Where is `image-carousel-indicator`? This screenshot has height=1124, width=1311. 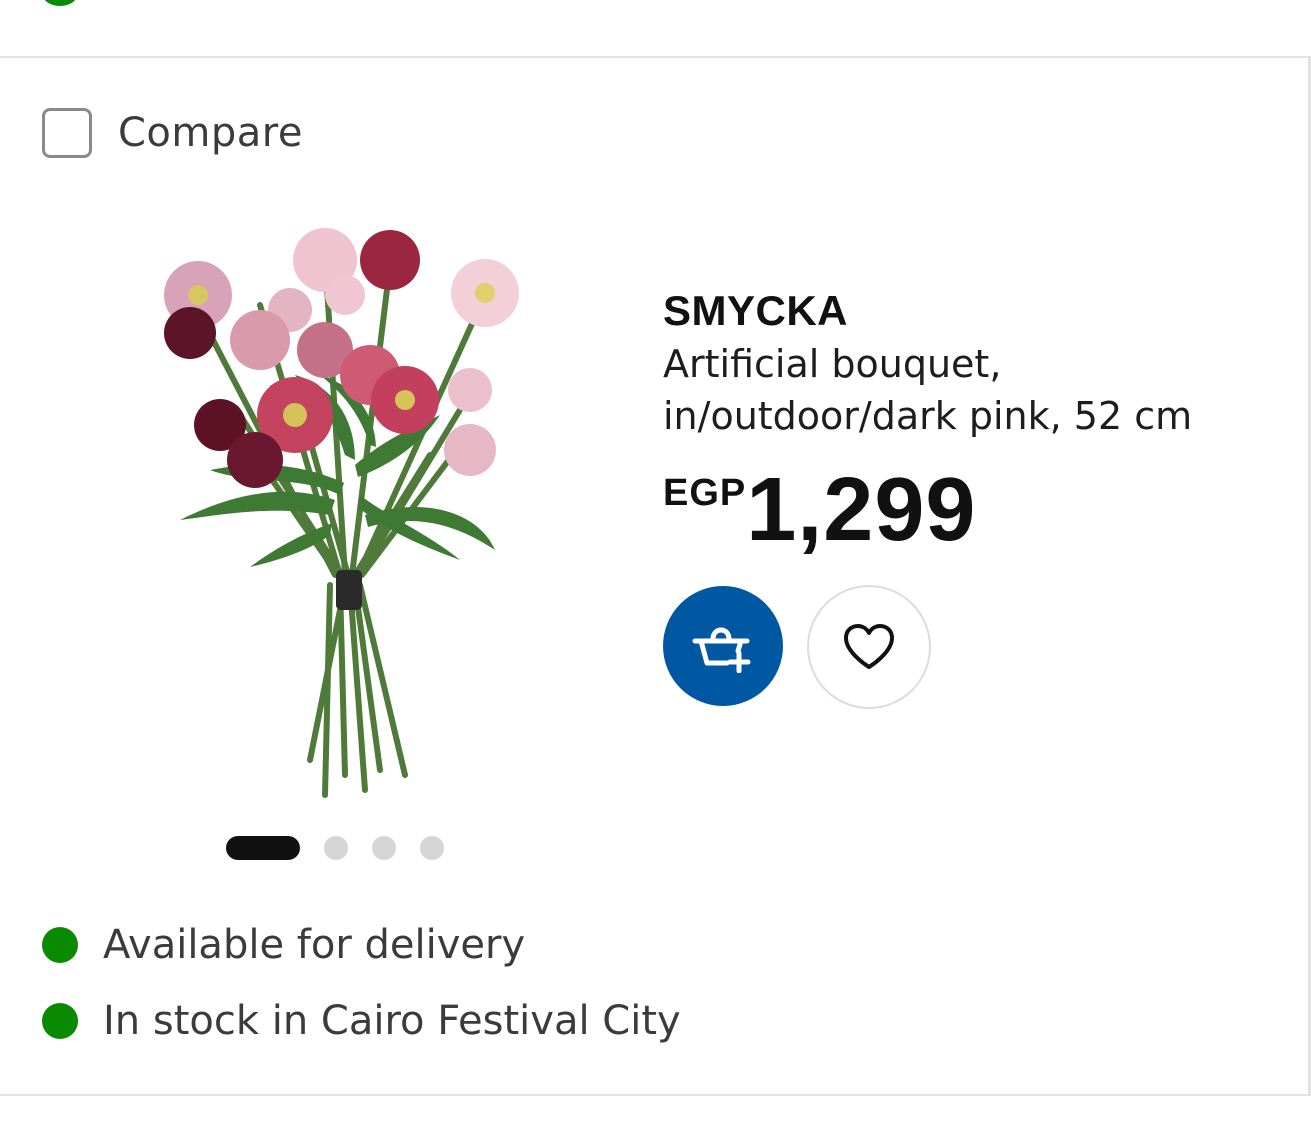
image-carousel-indicator is located at coordinates (335, 848).